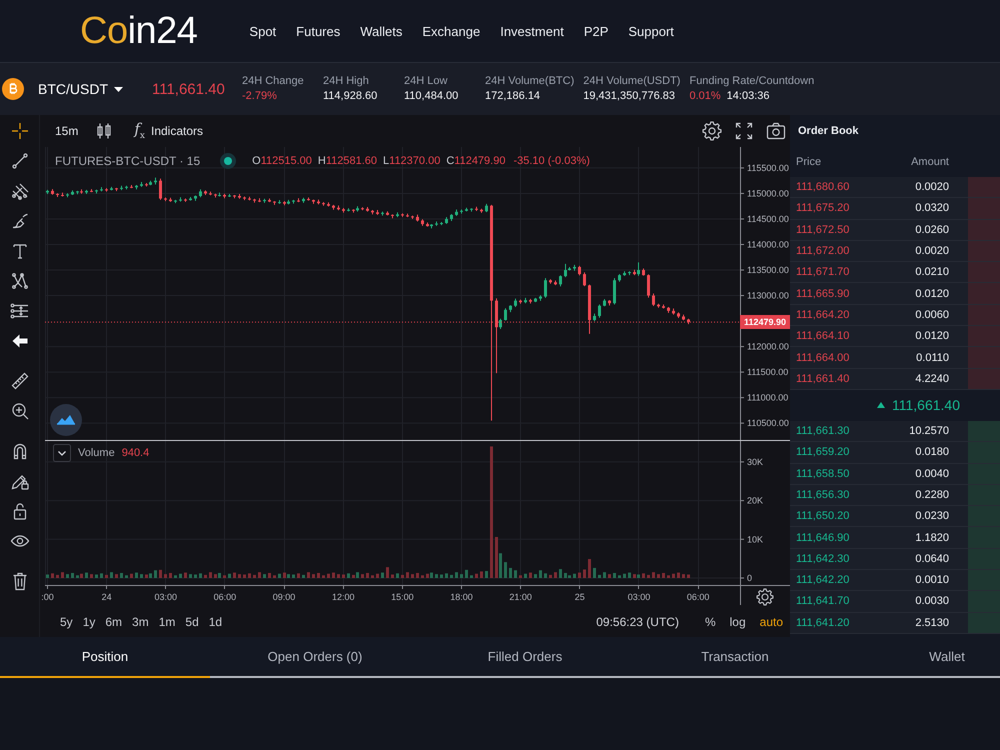 This screenshot has height=750, width=1000. I want to click on order-amount: 0.0020, so click(931, 251).